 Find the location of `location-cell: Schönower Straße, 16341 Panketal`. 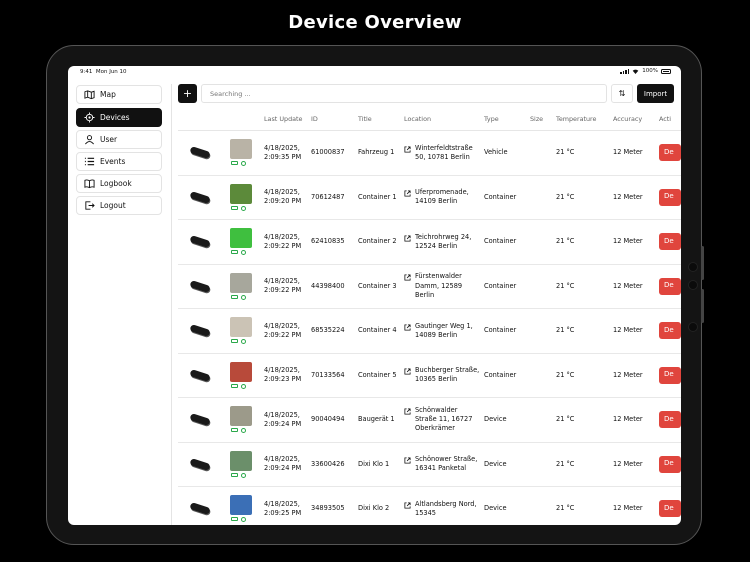

location-cell: Schönower Straße, 16341 Panketal is located at coordinates (441, 464).